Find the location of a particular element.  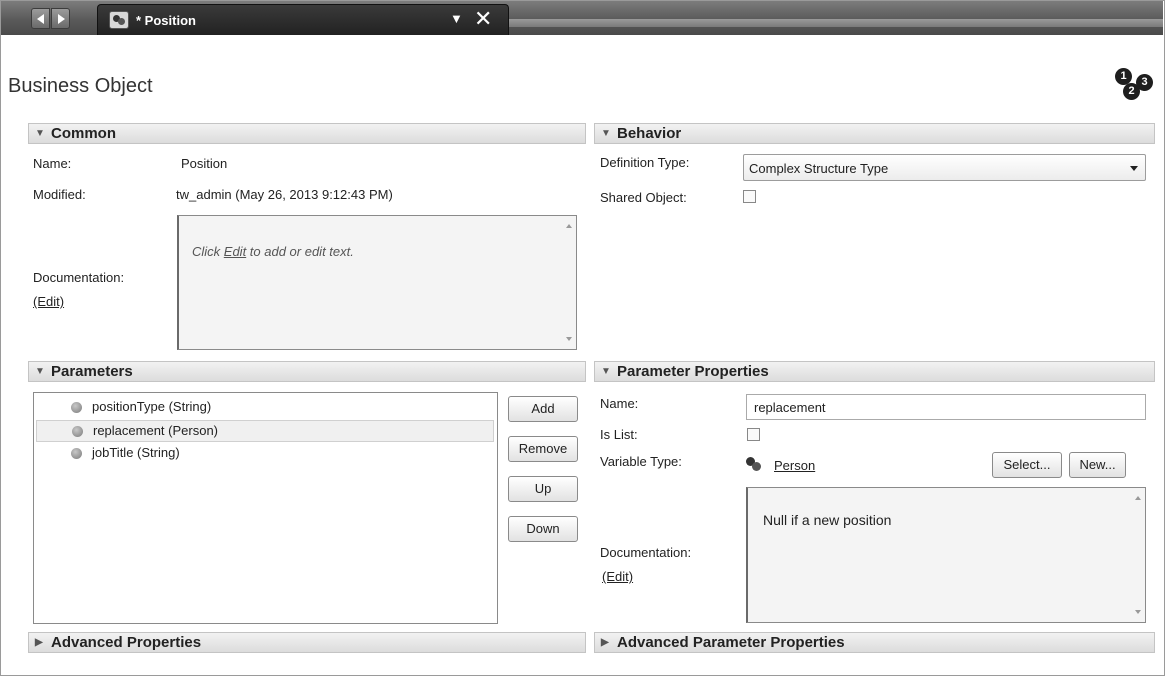

shared-object-label: Shared Object: is located at coordinates (643, 197).